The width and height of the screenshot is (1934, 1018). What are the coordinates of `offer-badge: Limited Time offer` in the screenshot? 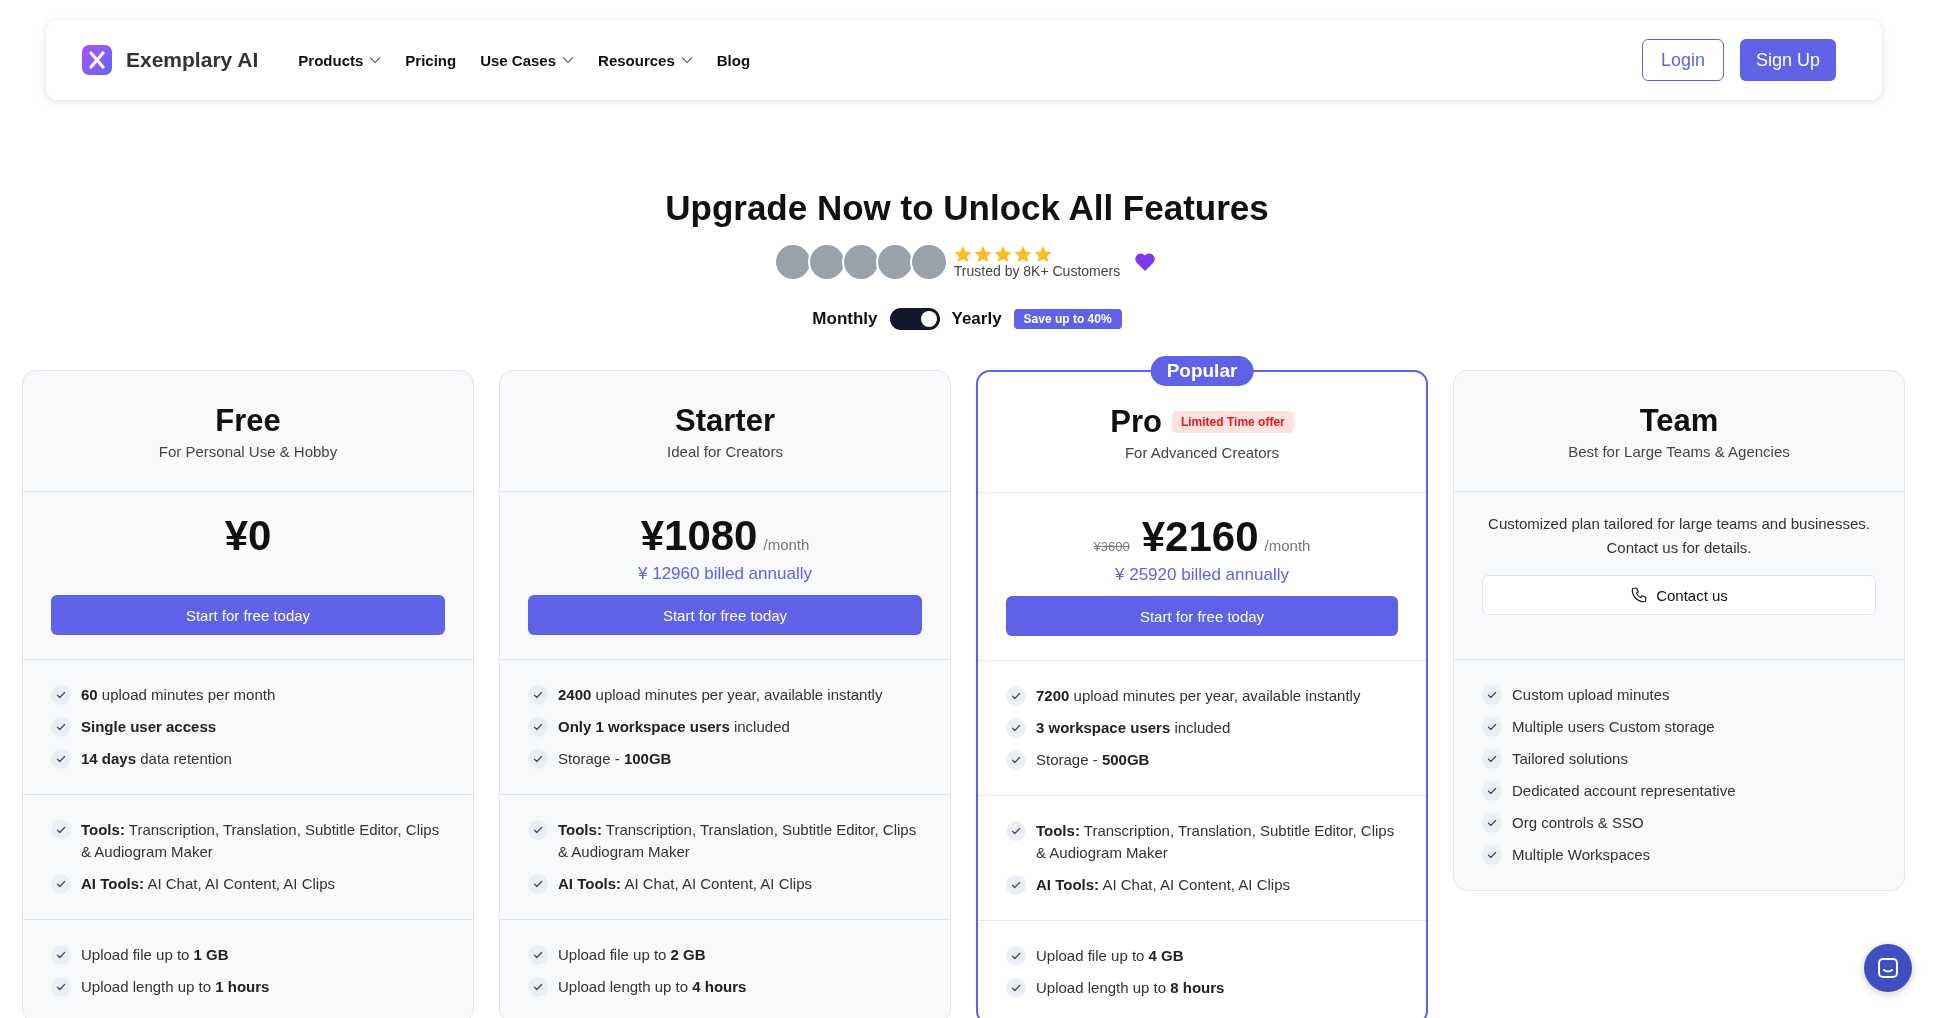 It's located at (1232, 421).